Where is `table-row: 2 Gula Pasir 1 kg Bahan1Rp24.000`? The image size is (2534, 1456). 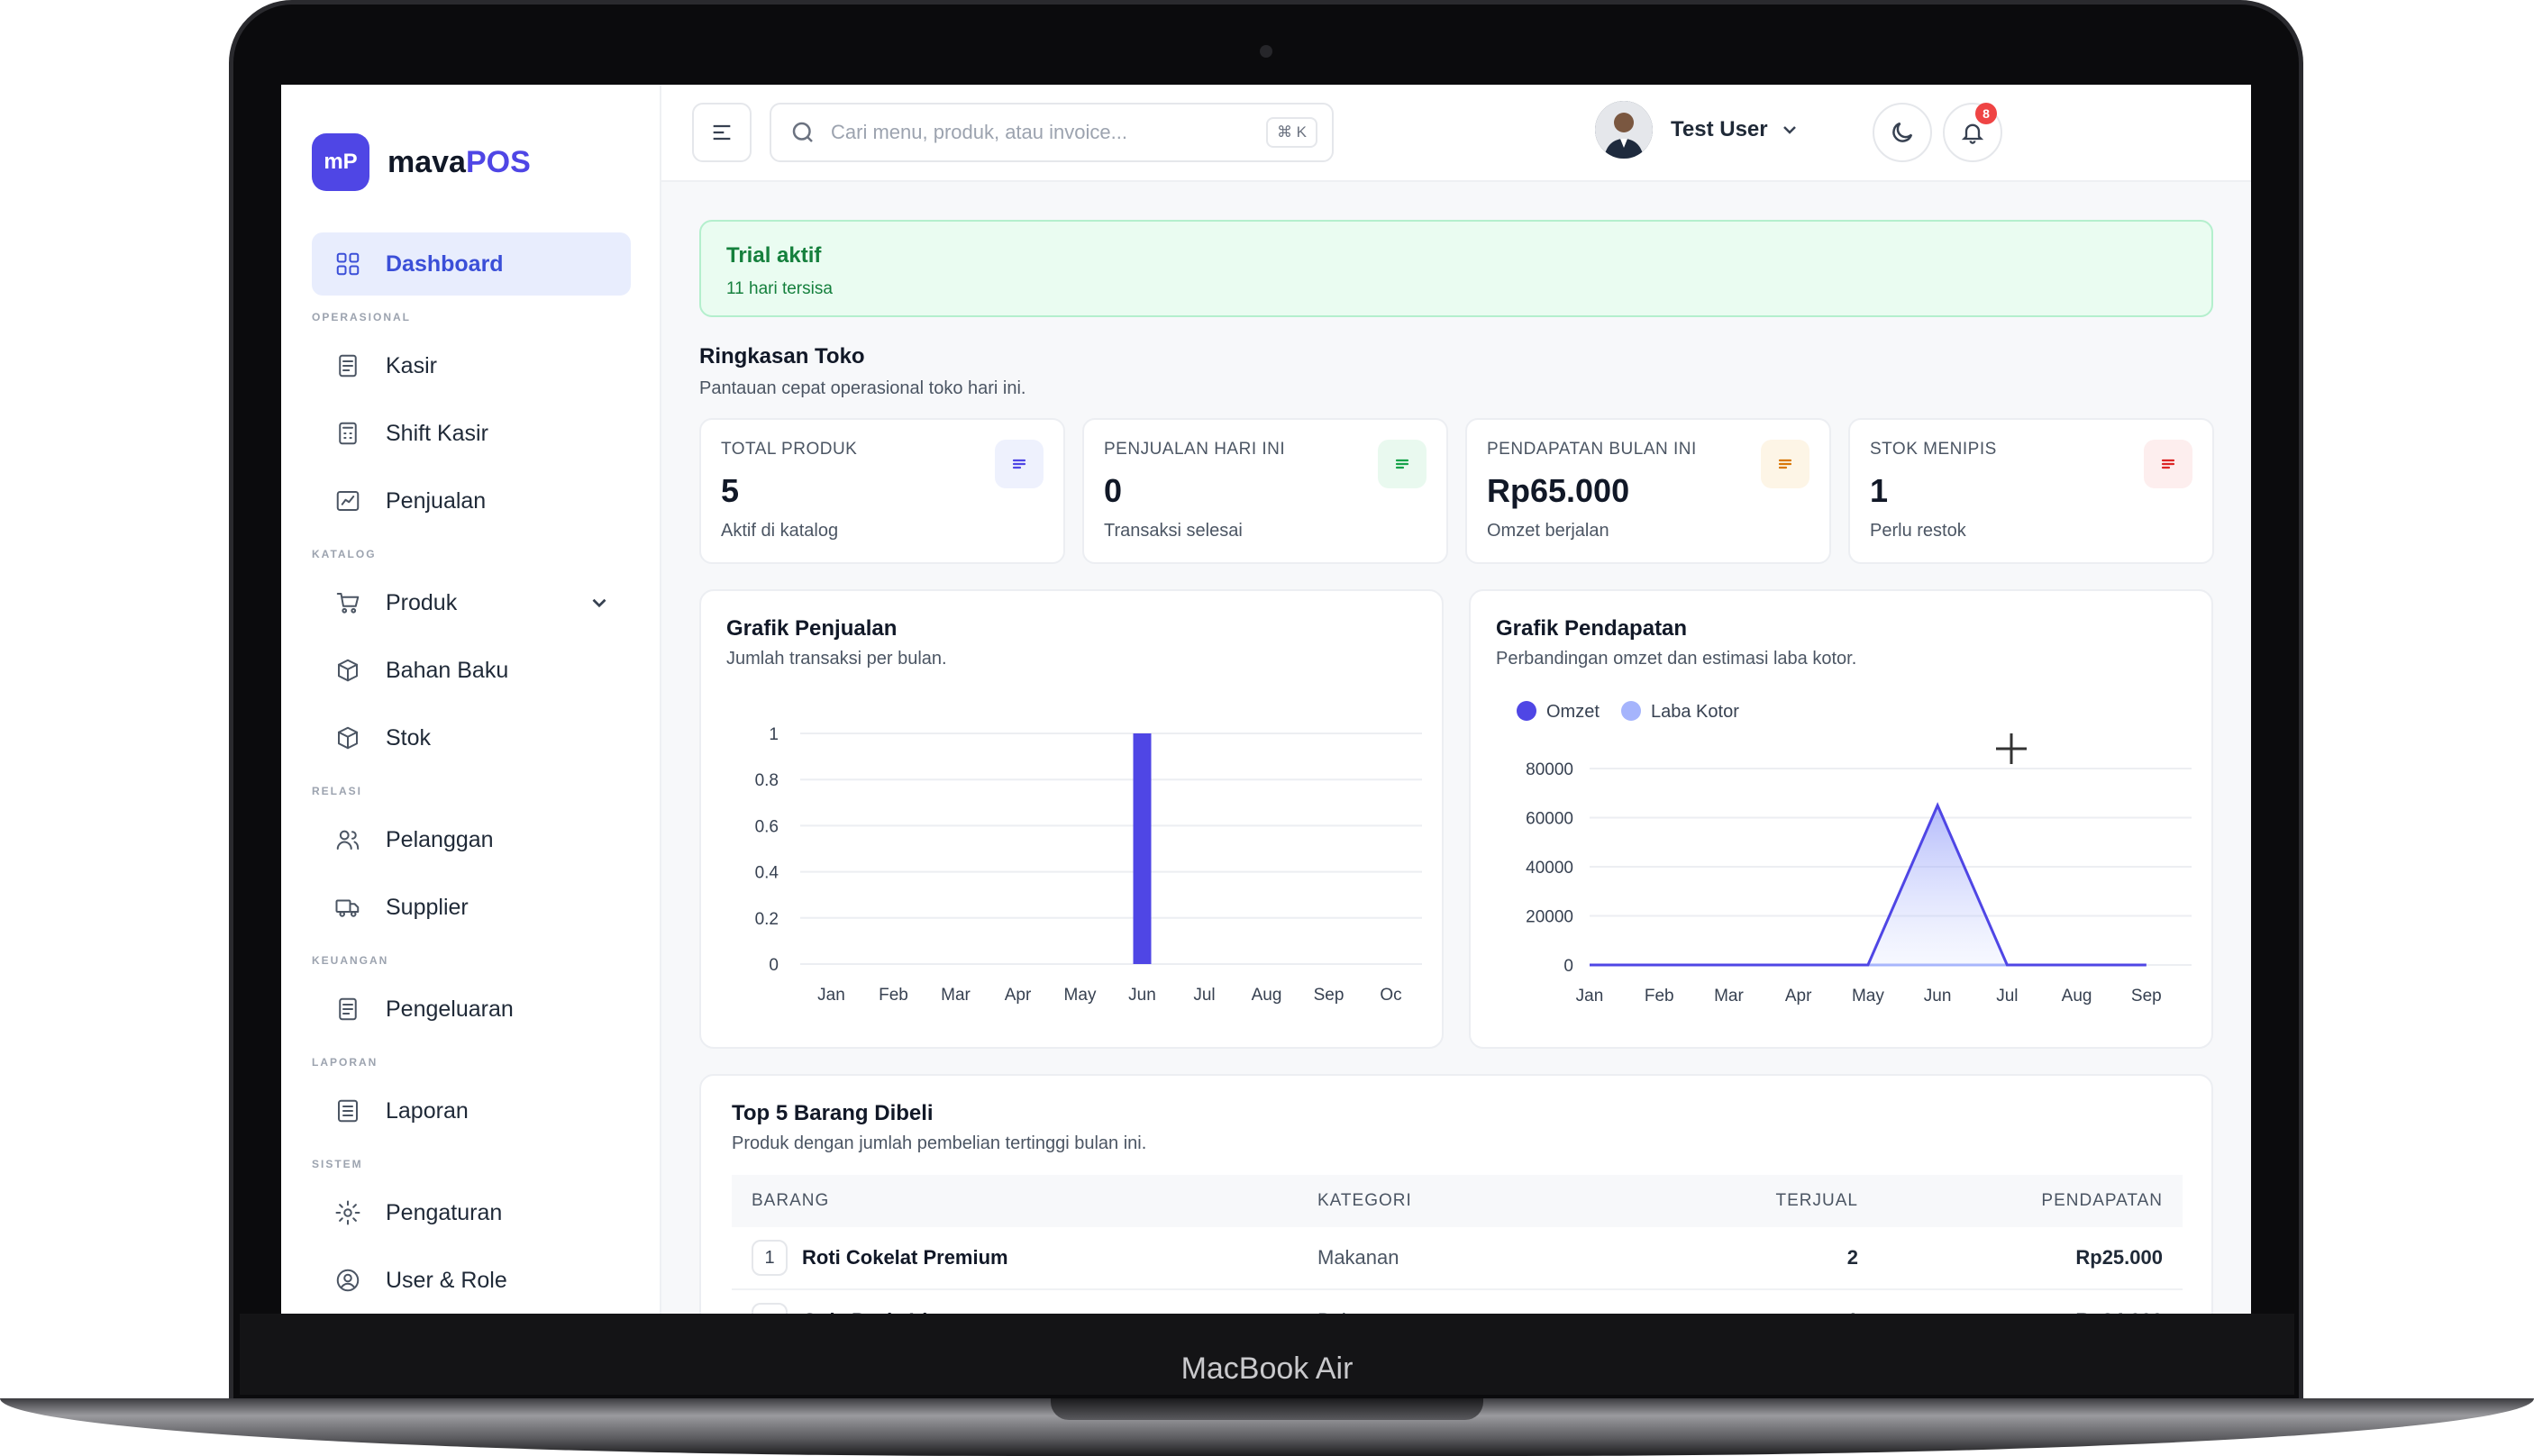 table-row: 2 Gula Pasir 1 kg Bahan1Rp24.000 is located at coordinates (1457, 1302).